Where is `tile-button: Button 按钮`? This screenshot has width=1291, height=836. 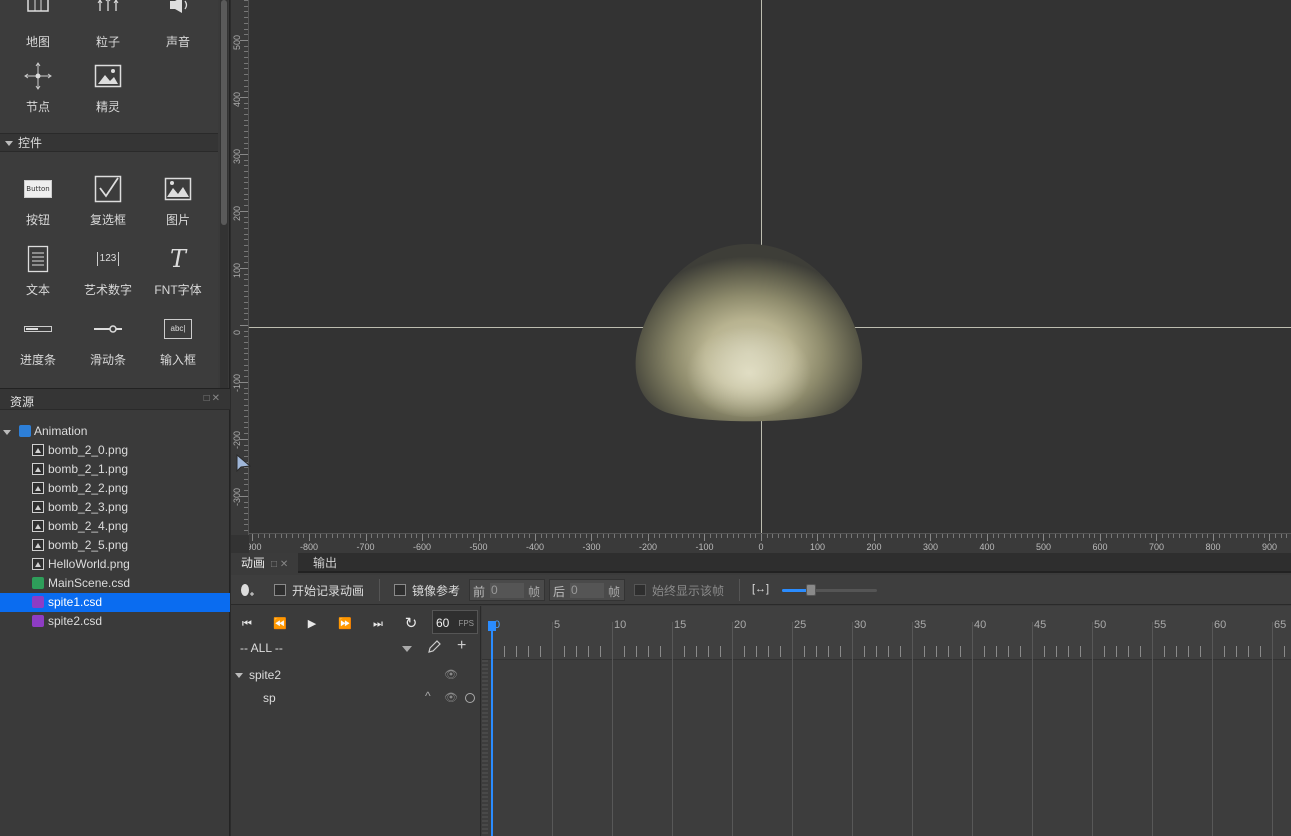 tile-button: Button 按钮 is located at coordinates (38, 204).